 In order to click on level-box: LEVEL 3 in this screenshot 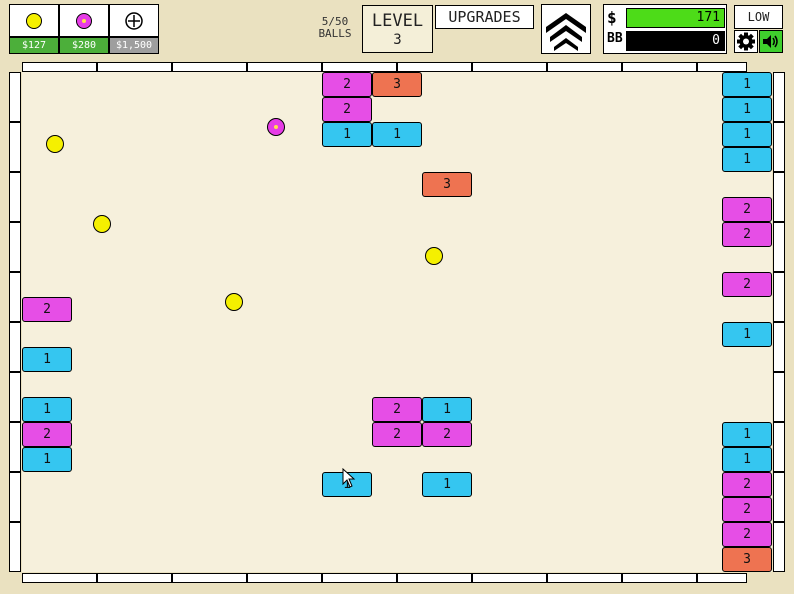, I will do `click(397, 29)`.